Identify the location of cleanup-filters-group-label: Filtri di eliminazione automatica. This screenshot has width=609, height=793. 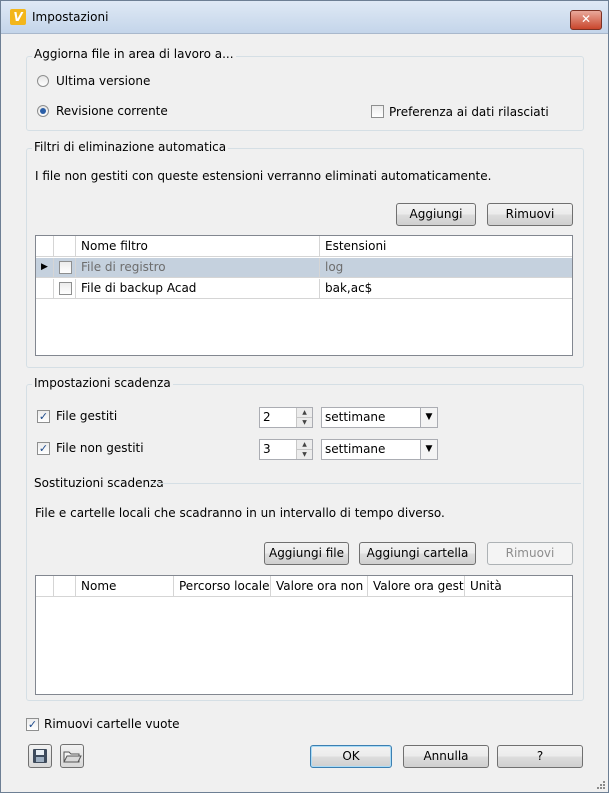
(130, 147).